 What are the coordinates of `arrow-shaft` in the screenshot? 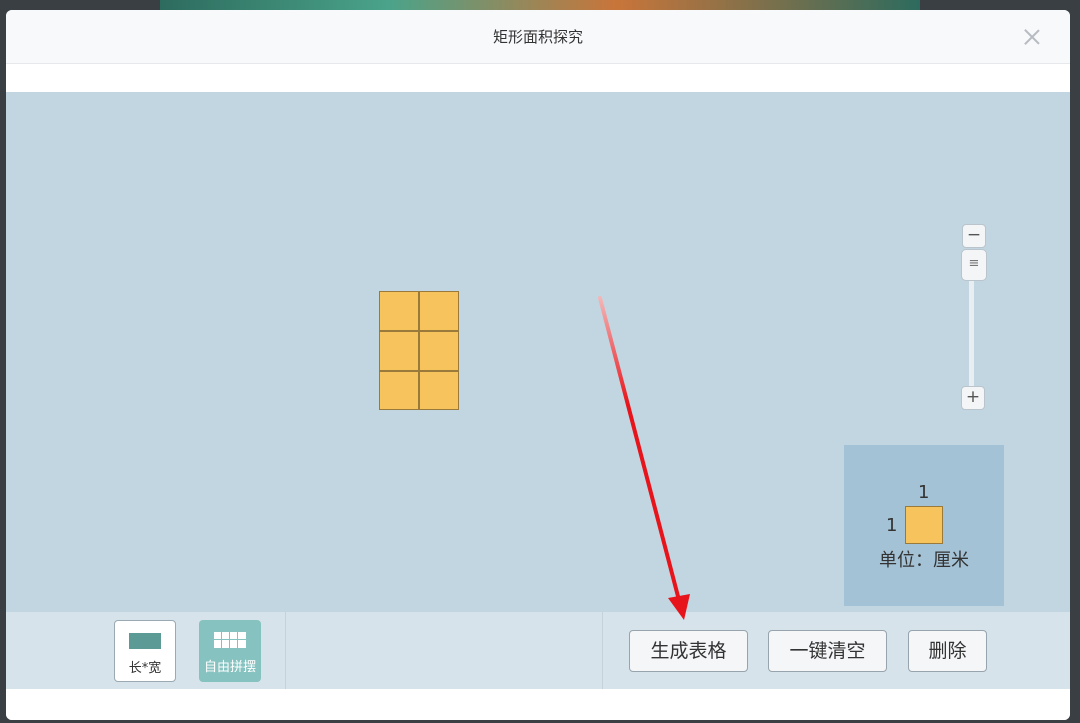 It's located at (640, 451).